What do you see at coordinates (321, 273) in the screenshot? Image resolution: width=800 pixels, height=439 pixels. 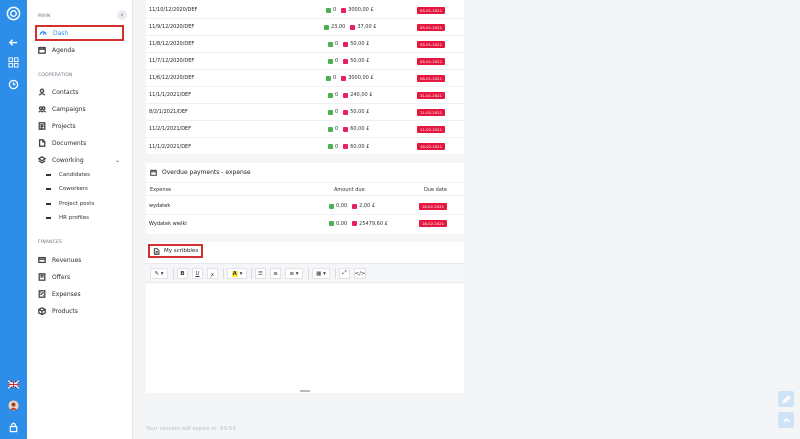 I see `table-button: ▦ ▾` at bounding box center [321, 273].